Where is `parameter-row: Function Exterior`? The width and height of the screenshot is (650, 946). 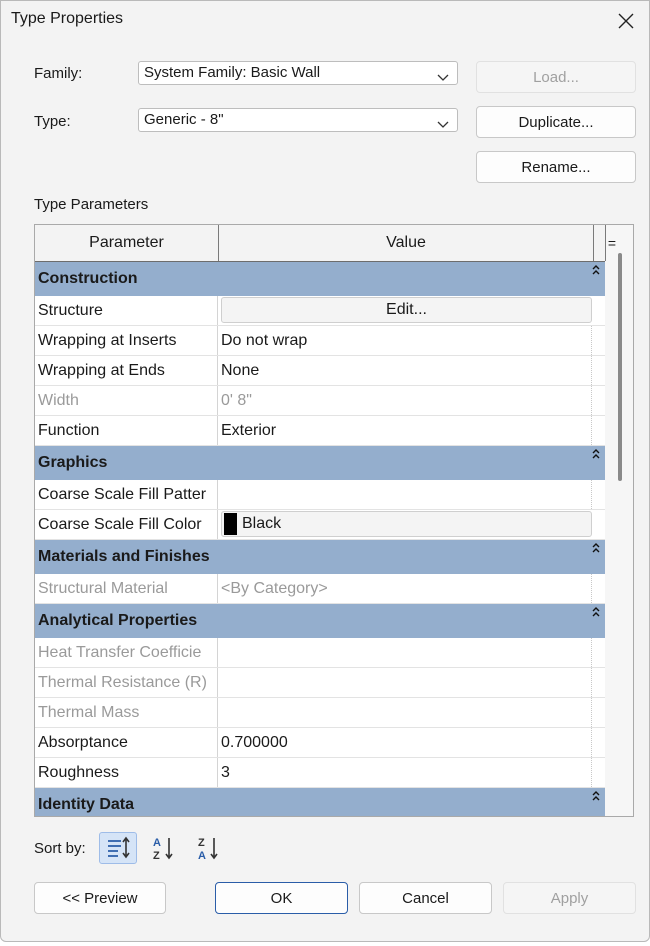
parameter-row: Function Exterior is located at coordinates (320, 431).